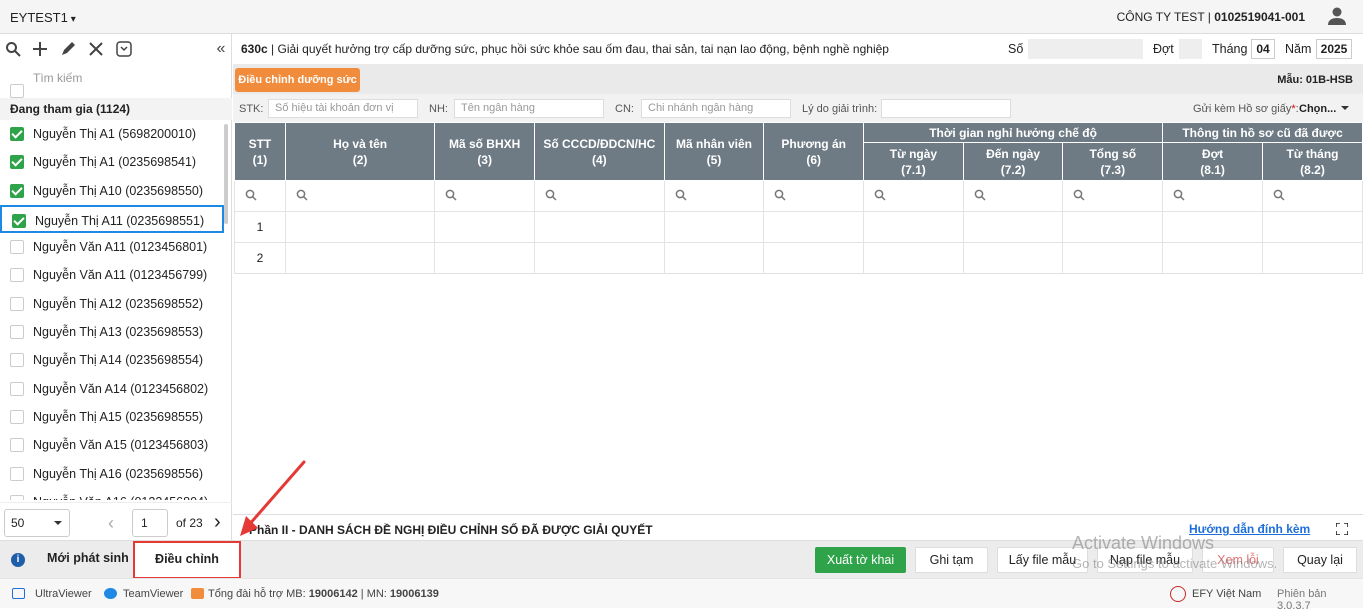  What do you see at coordinates (63, 594) in the screenshot?
I see `ultraviewer-link: UltraViewer` at bounding box center [63, 594].